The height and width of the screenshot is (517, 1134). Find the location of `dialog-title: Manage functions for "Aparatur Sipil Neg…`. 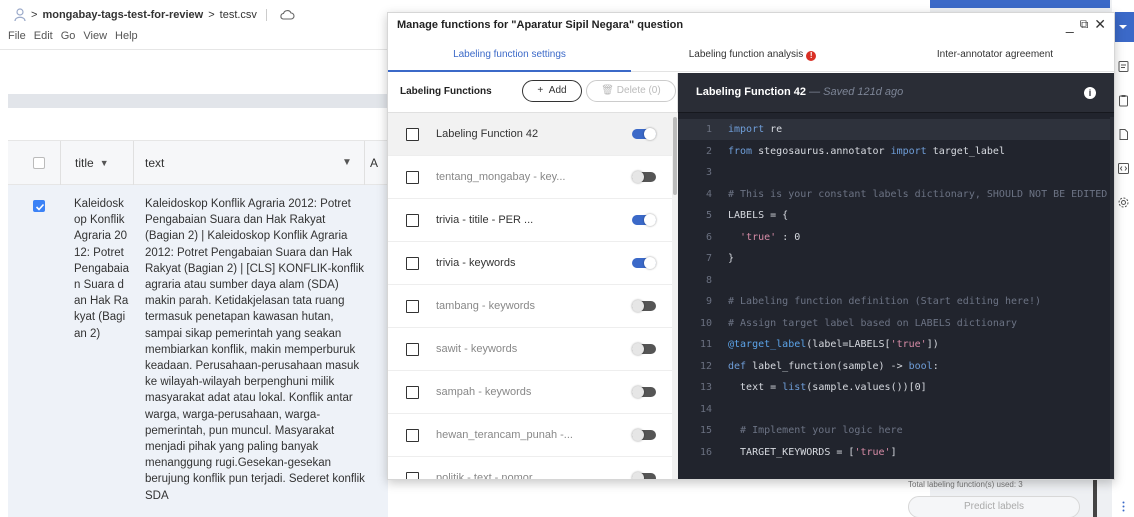

dialog-title: Manage functions for "Aparatur Sipil Neg… is located at coordinates (540, 25).